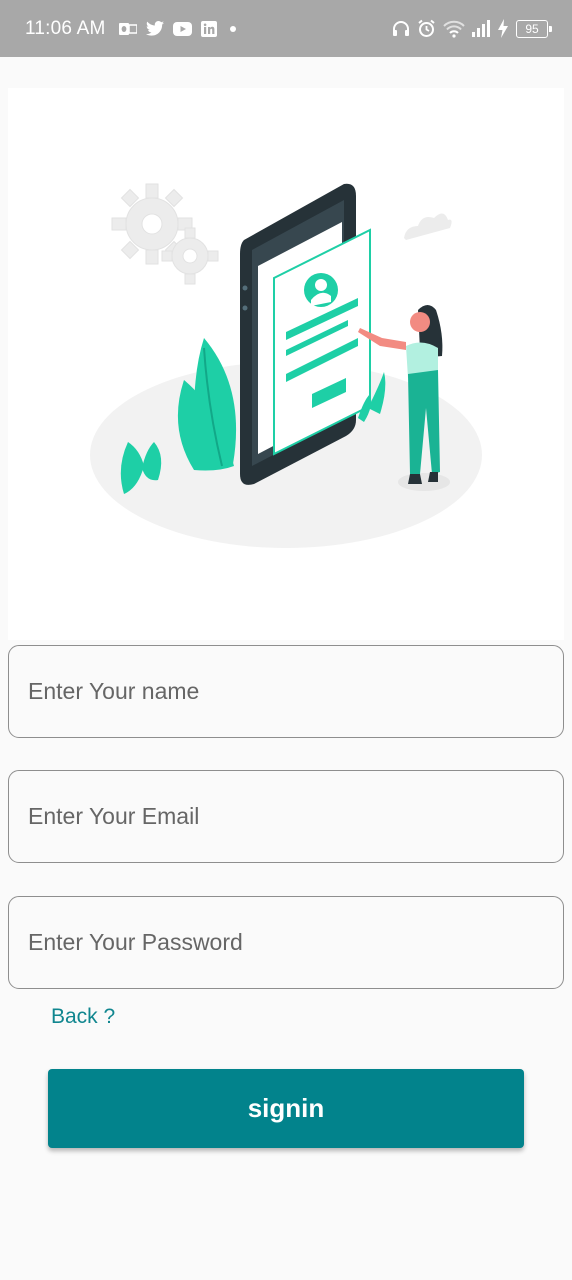  What do you see at coordinates (481, 28) in the screenshot?
I see `signal-icon` at bounding box center [481, 28].